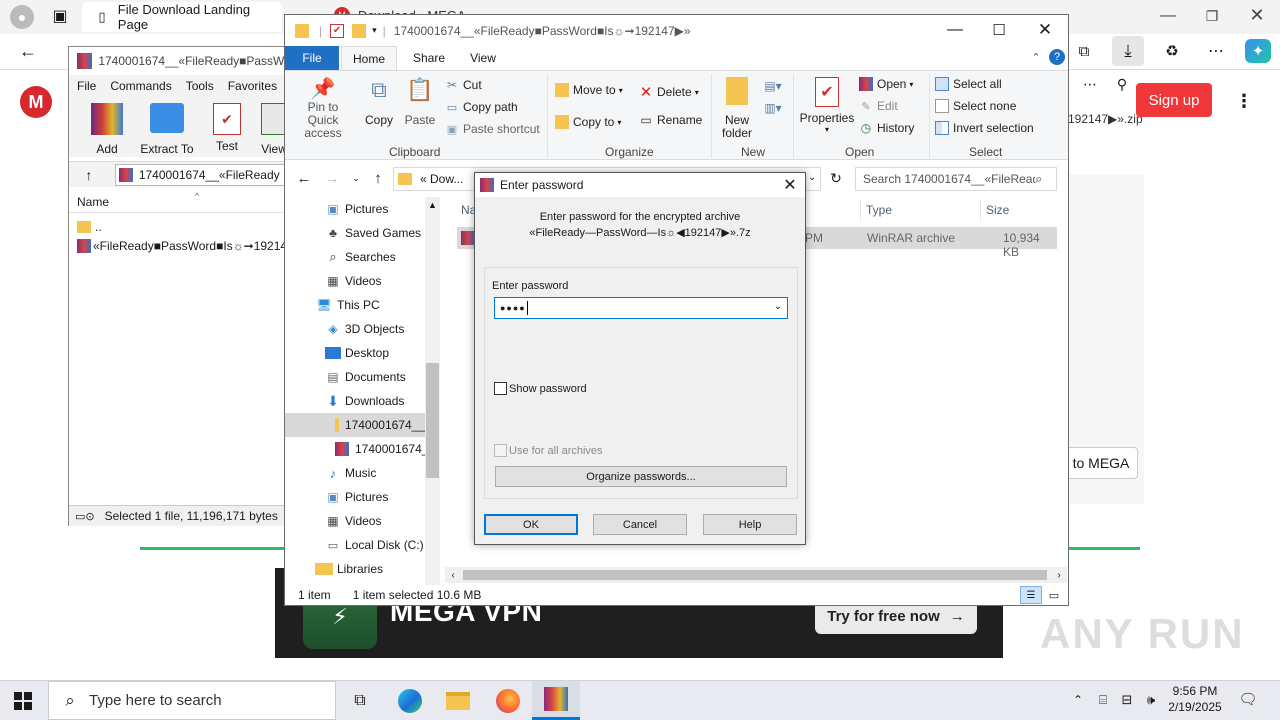 The image size is (1280, 720). I want to click on use-for-all-checkbox: Use for all archives, so click(548, 450).